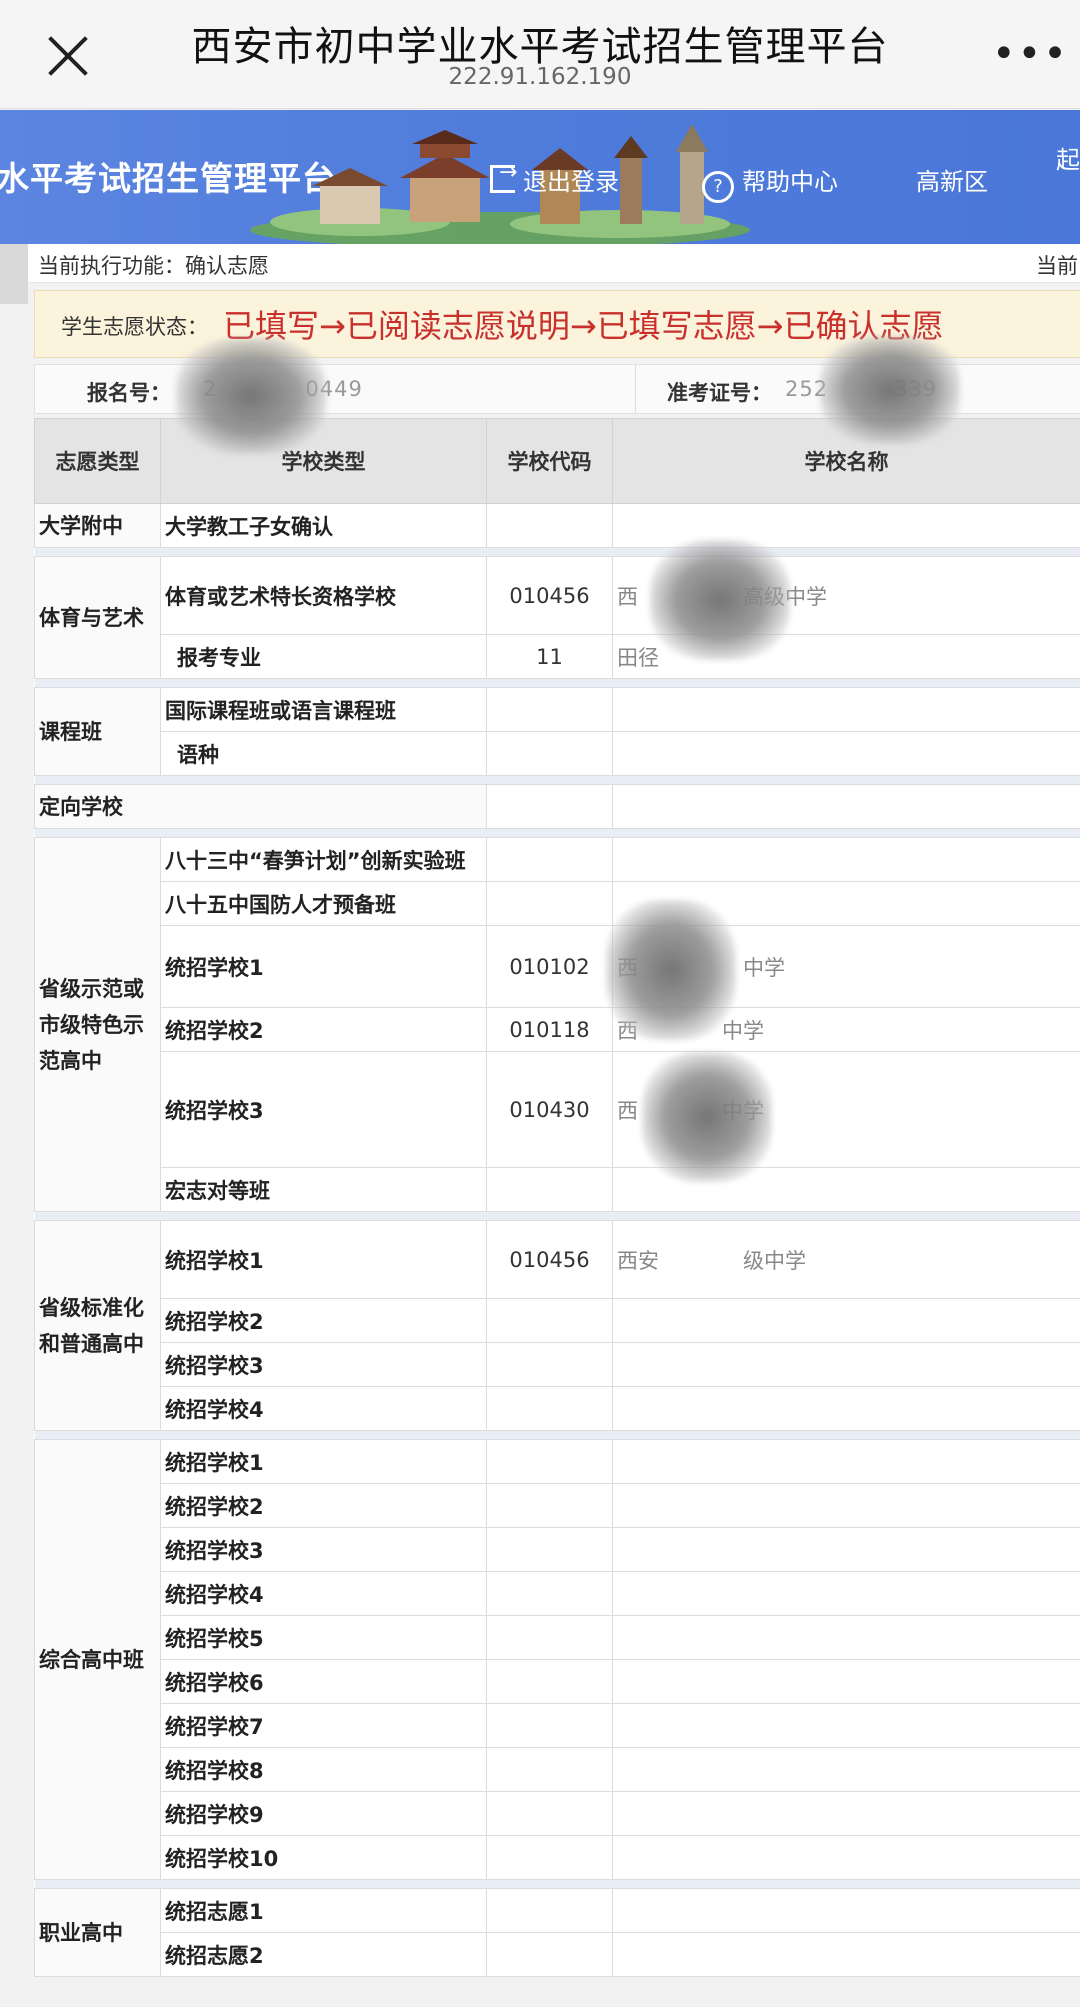 Image resolution: width=1080 pixels, height=2007 pixels. I want to click on school-type-cell: 统招学校8, so click(323, 1769).